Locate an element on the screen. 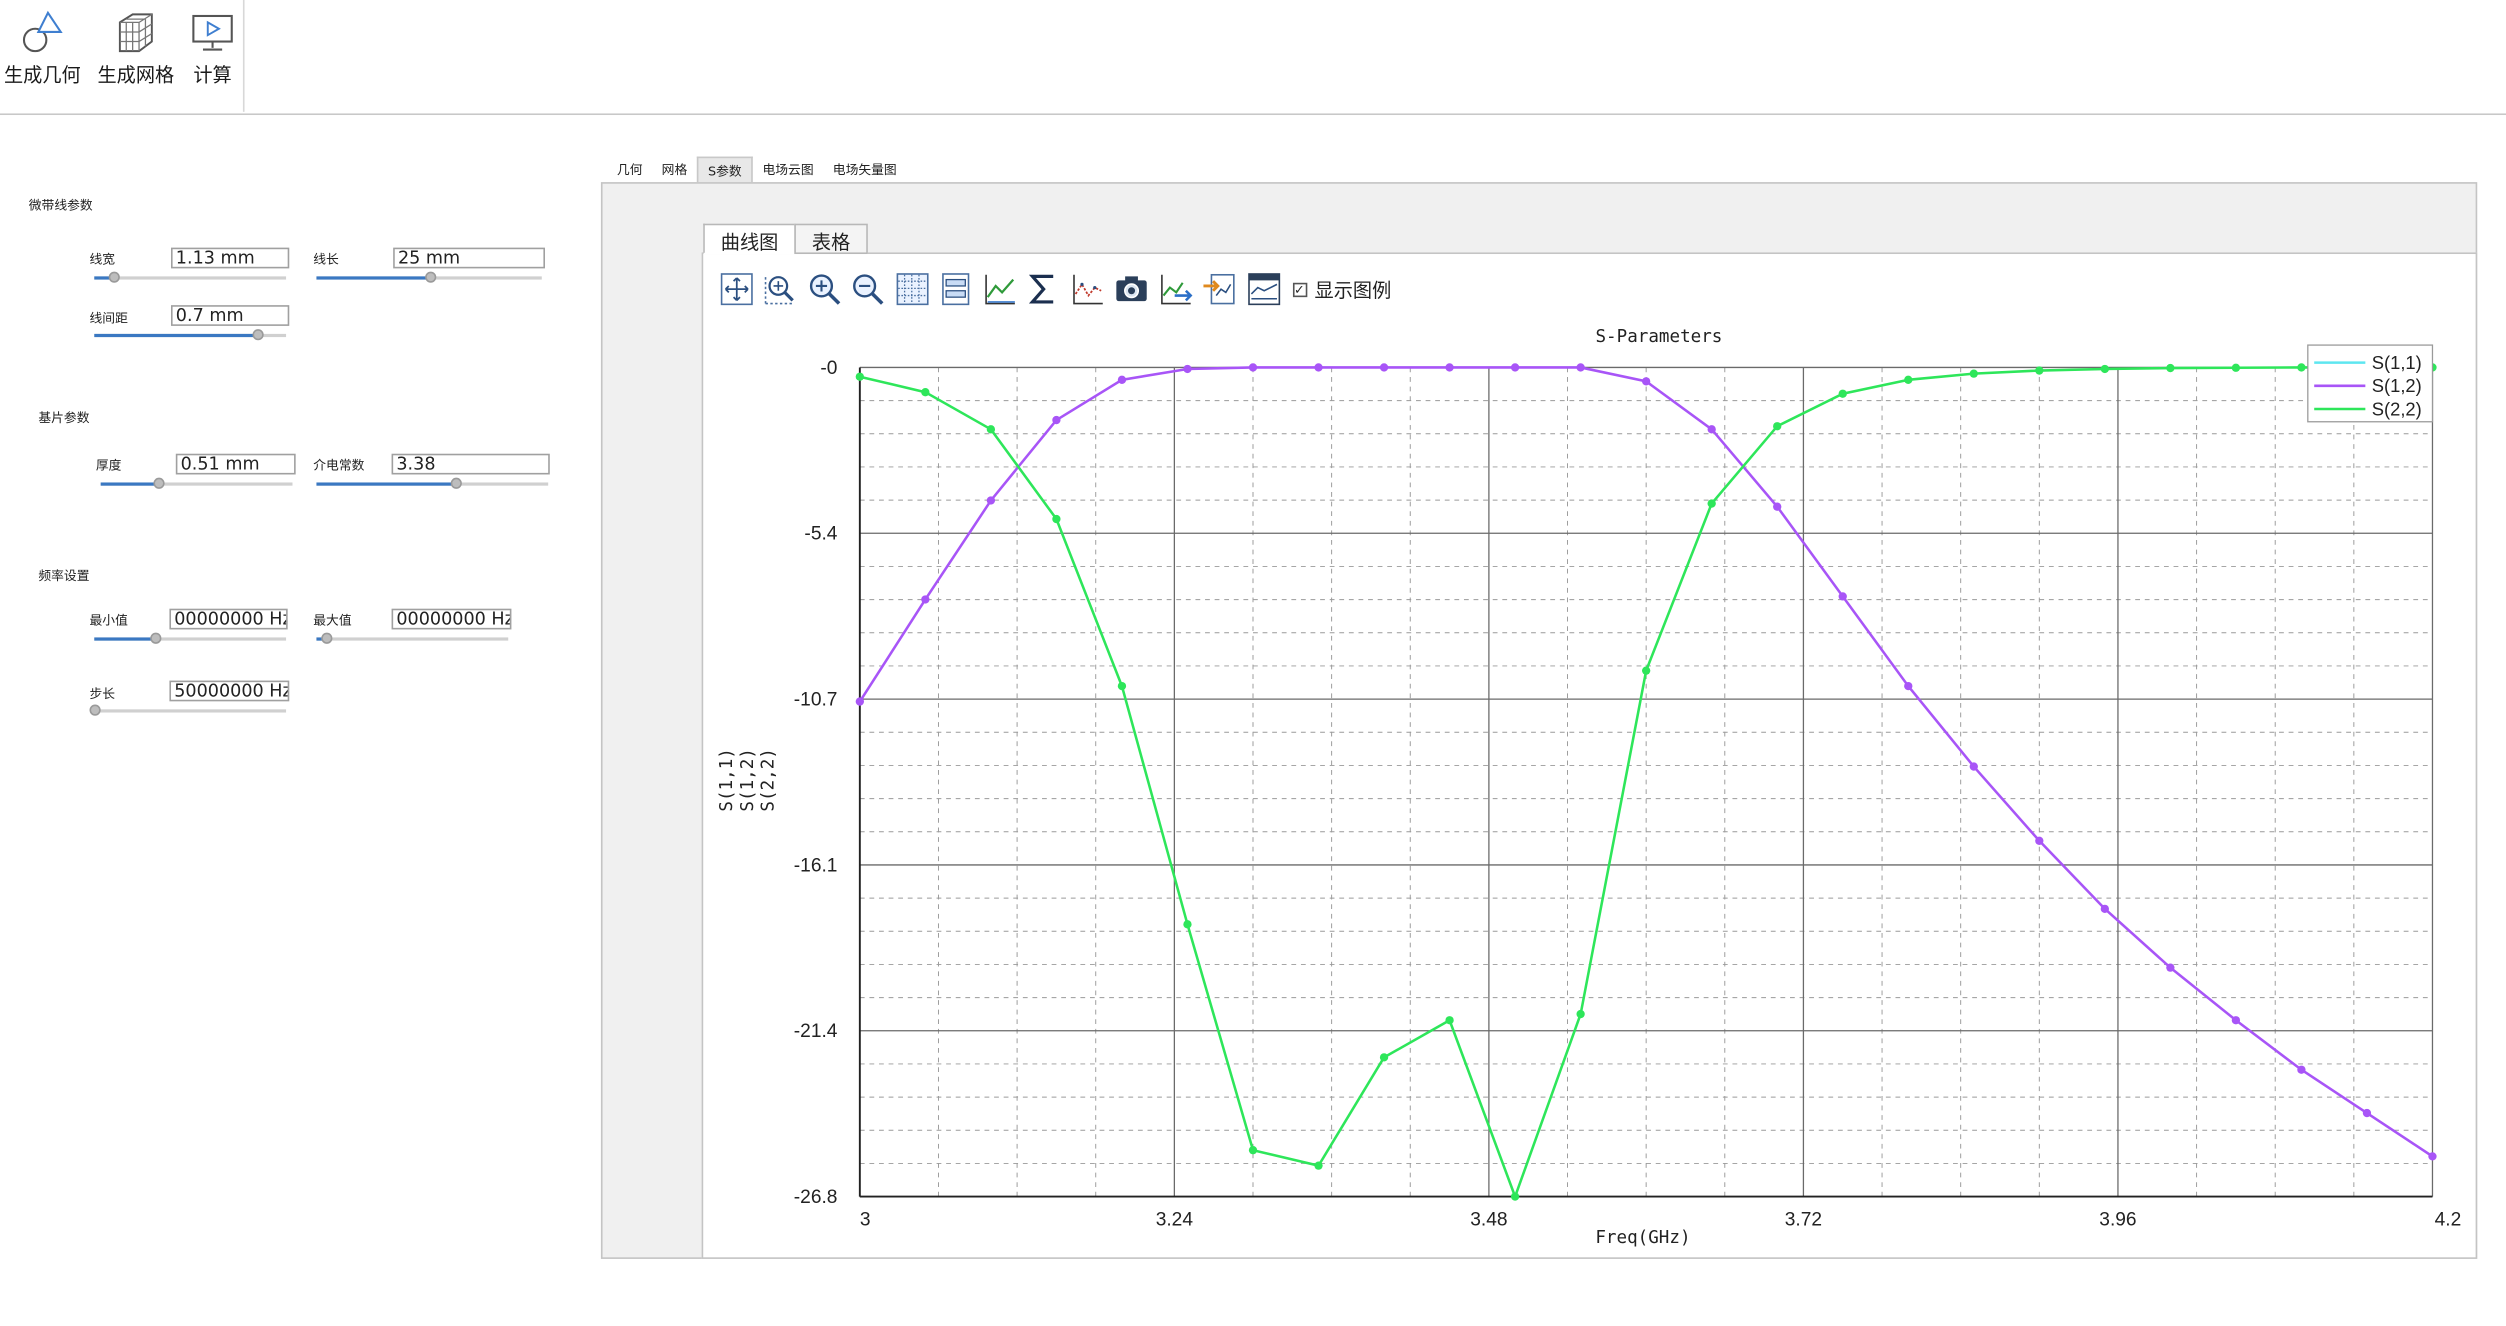 The height and width of the screenshot is (1326, 2506). ribbon-separator is located at coordinates (243, 56).